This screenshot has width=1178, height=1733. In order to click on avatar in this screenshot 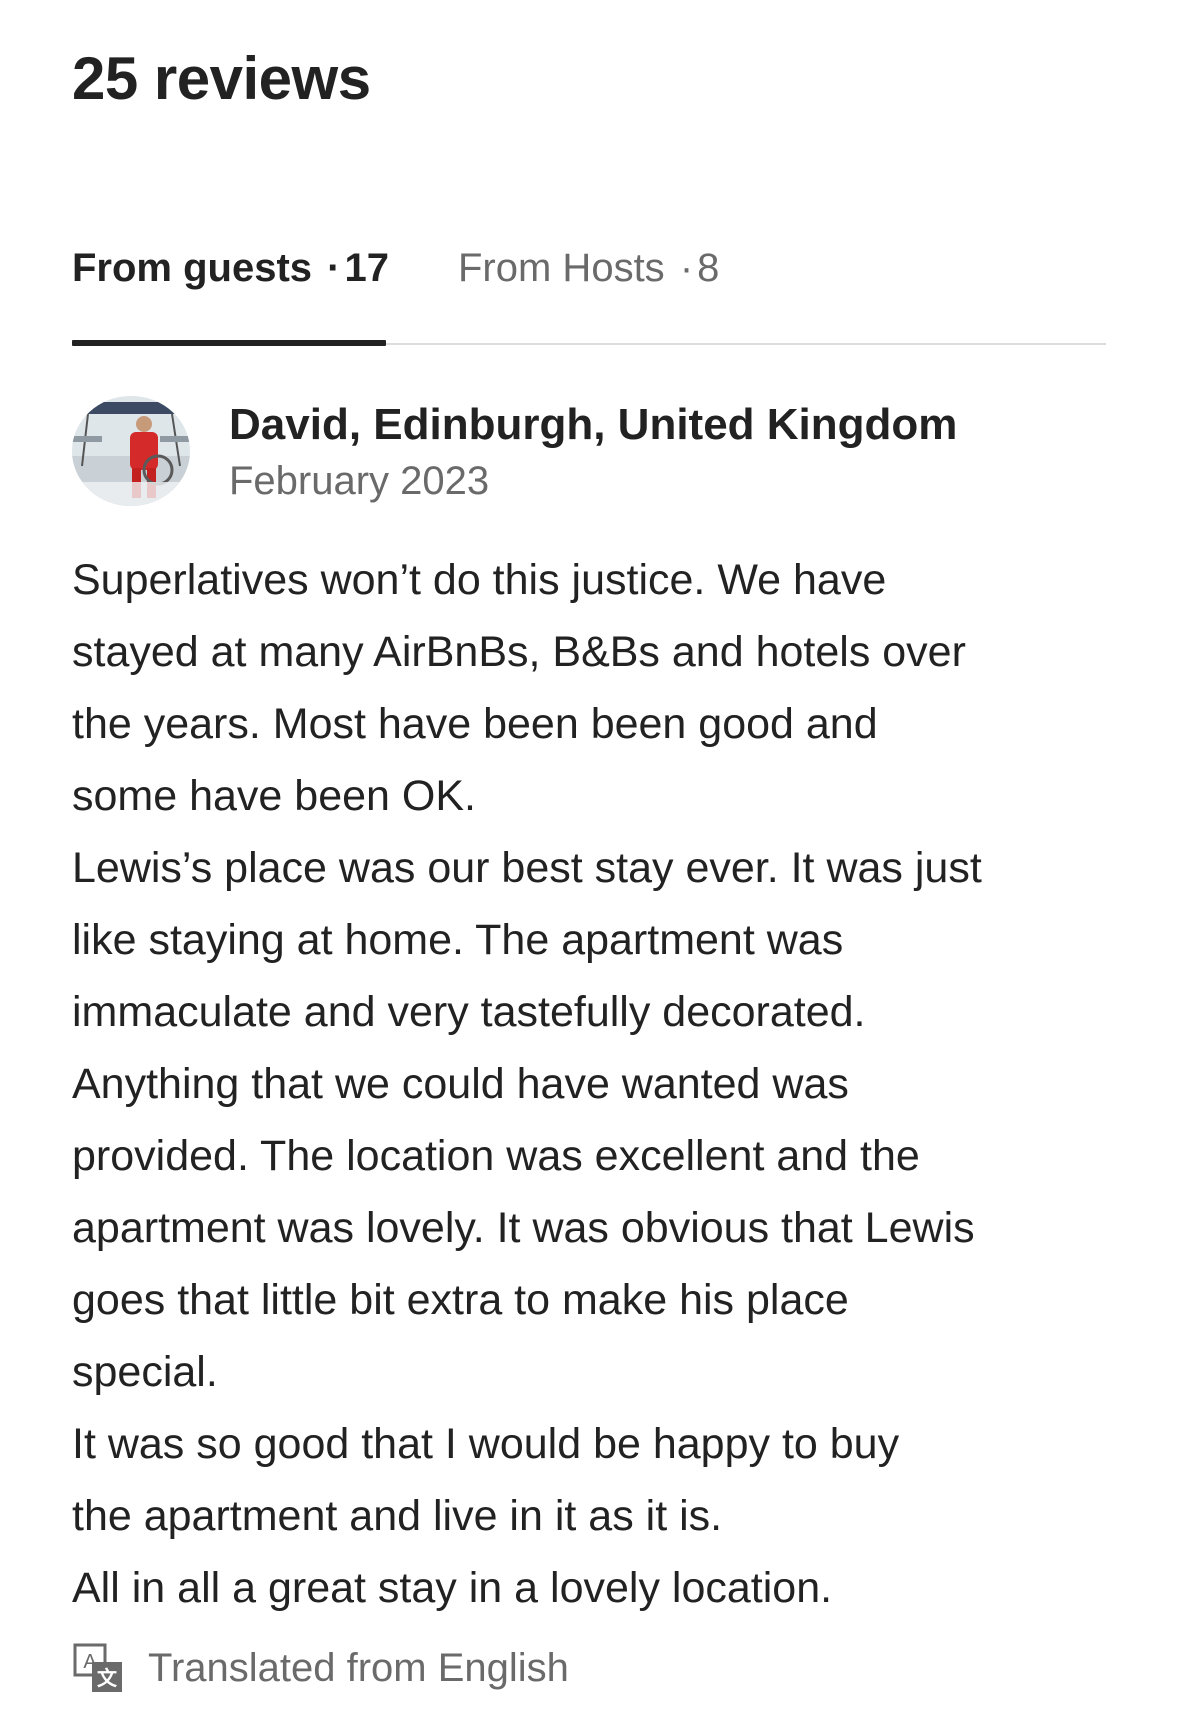, I will do `click(131, 451)`.